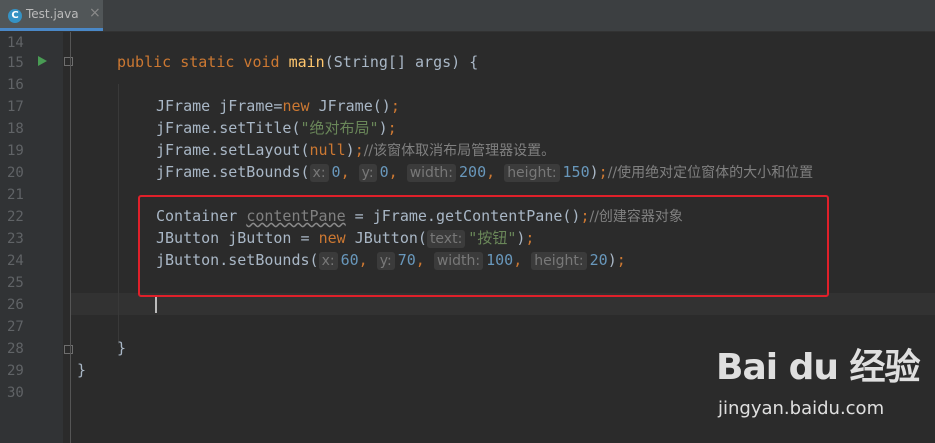 This screenshot has height=443, width=935. Describe the element at coordinates (228, 128) in the screenshot. I see `code-text: jFrame.setTitle(` at that location.